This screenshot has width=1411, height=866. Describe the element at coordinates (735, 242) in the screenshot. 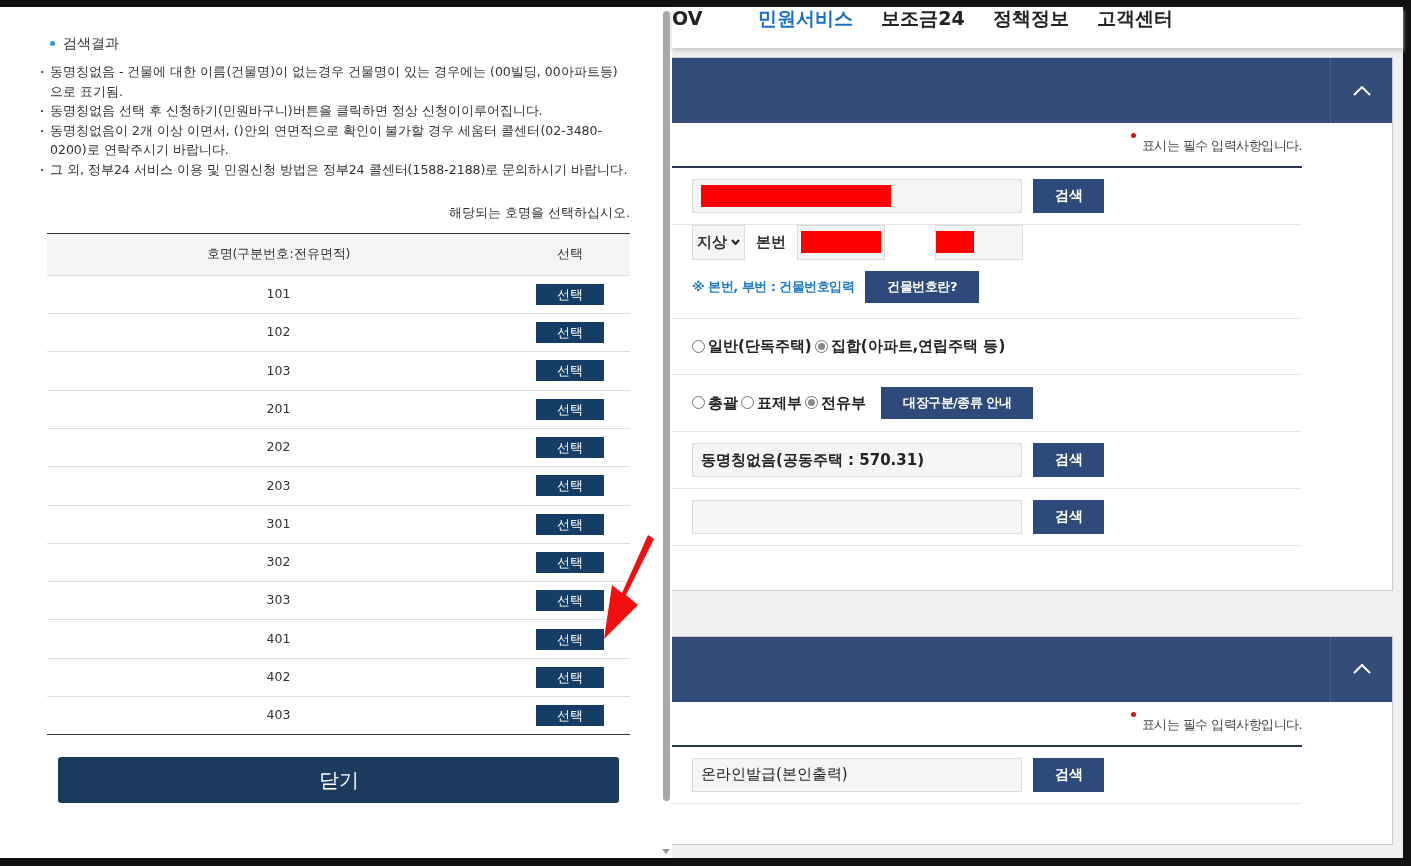

I see `chevron-down-icon` at that location.